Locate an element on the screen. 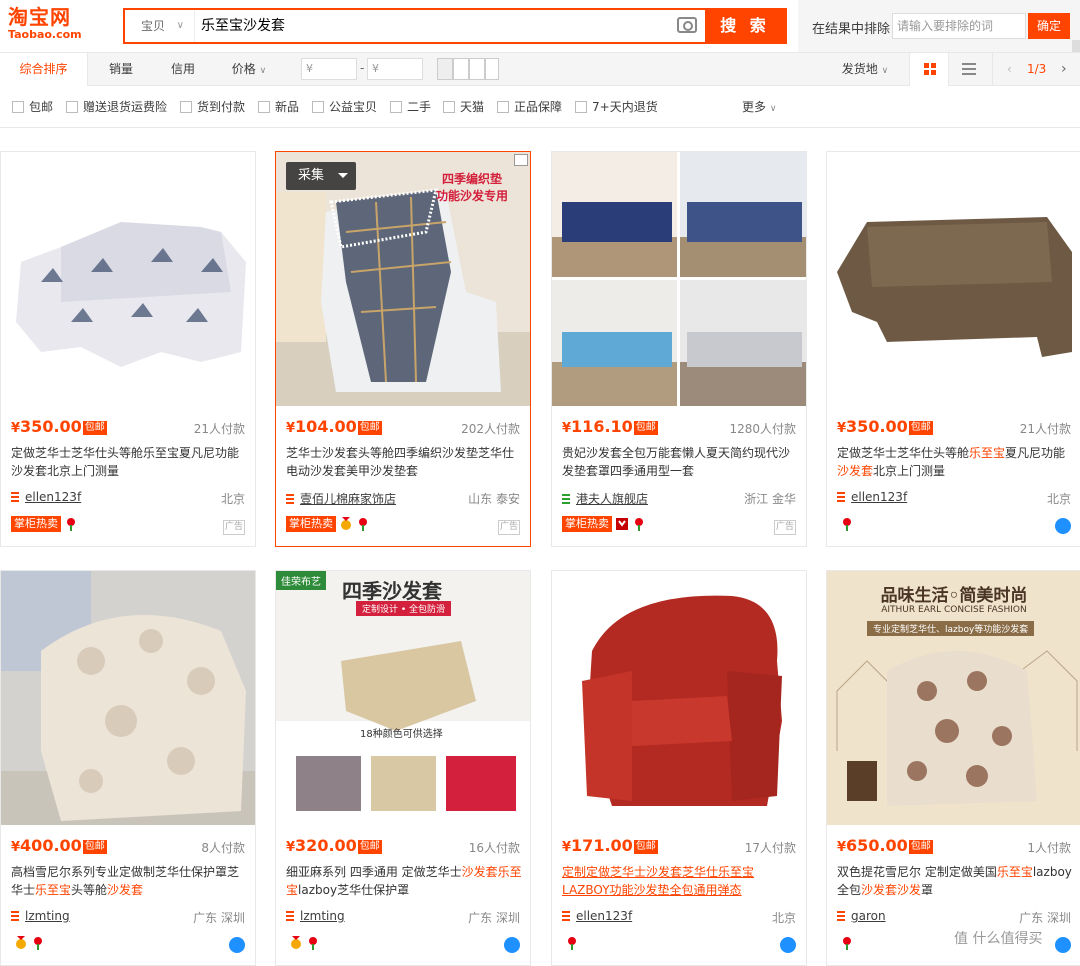 The image size is (1080, 966). product-title: 高档雪尼尔系列专业定做制芝华仕保护罩芝华士乐至宝头等舱沙发套 is located at coordinates (129, 881).